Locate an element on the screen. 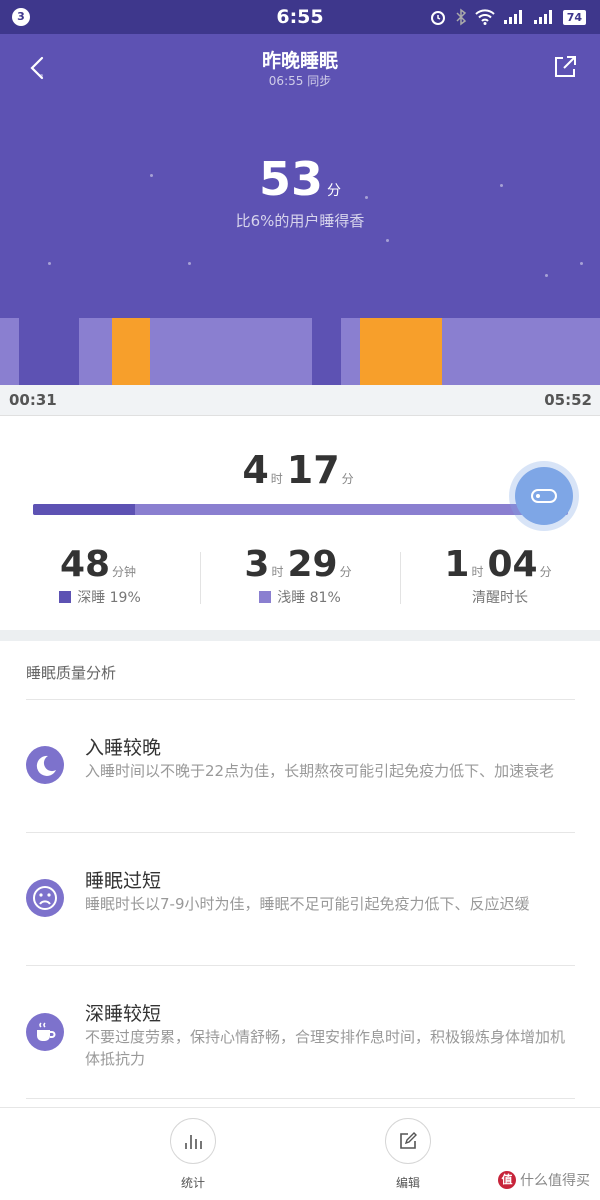 The image size is (600, 1200). analysis-item: 入睡较晚 入睡时间以不晚于22点为佳，长期熬夜可能引起免疫力低下、加速衰老 is located at coordinates (300, 765).